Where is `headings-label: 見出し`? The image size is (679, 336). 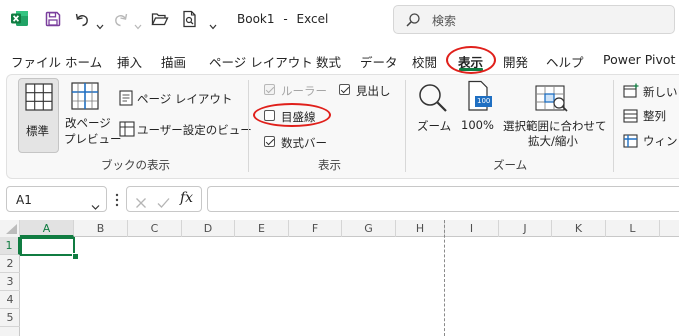 headings-label: 見出し is located at coordinates (373, 91).